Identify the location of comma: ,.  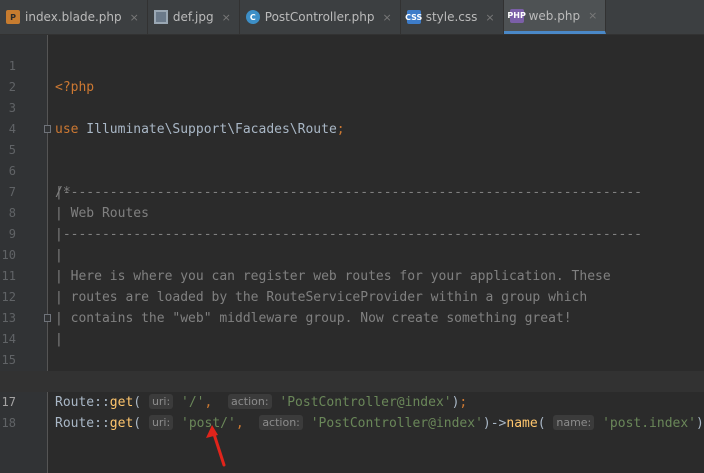
(239, 423).